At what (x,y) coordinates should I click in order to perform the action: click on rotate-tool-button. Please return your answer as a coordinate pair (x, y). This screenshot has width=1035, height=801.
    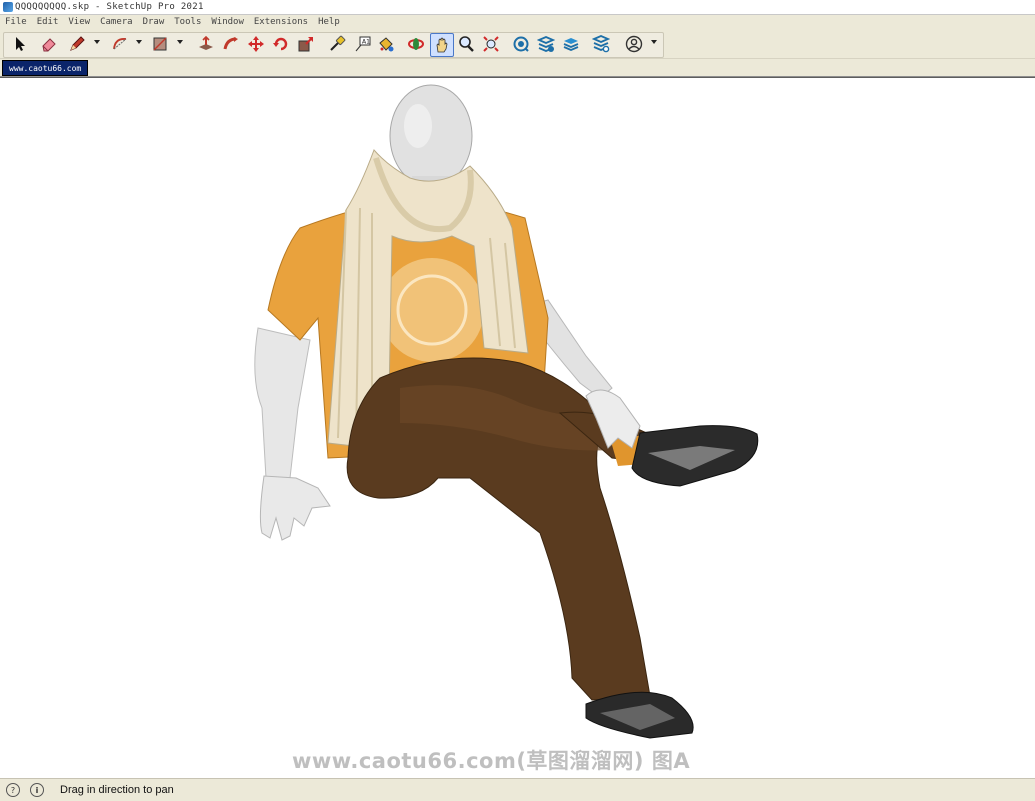
    Looking at the image, I should click on (281, 44).